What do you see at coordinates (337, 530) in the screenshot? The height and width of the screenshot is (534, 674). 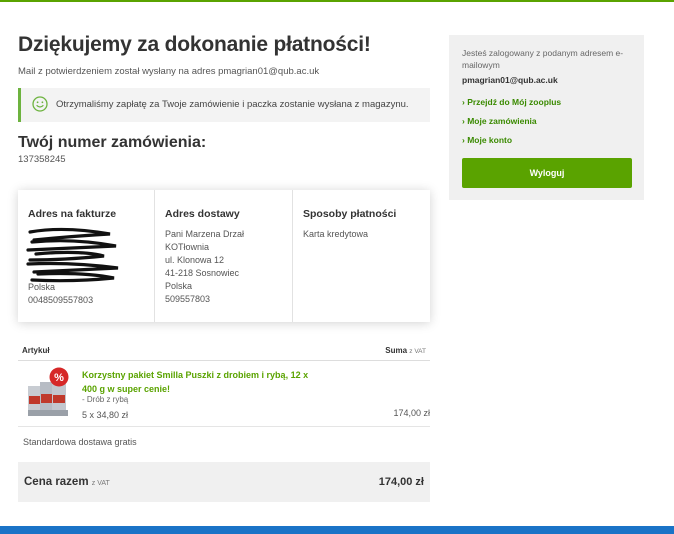 I see `bottom-blue-bar` at bounding box center [337, 530].